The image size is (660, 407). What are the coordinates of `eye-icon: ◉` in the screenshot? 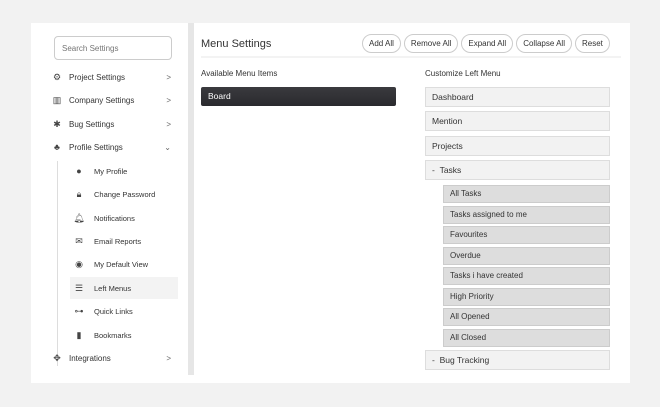 It's located at (79, 263).